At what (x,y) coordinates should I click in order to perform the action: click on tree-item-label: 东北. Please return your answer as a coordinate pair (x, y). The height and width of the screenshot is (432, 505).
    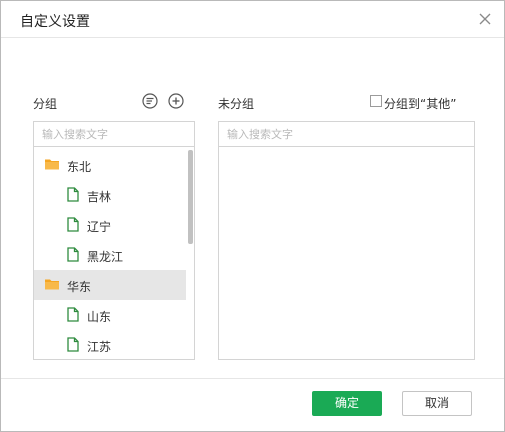
    Looking at the image, I should click on (79, 167).